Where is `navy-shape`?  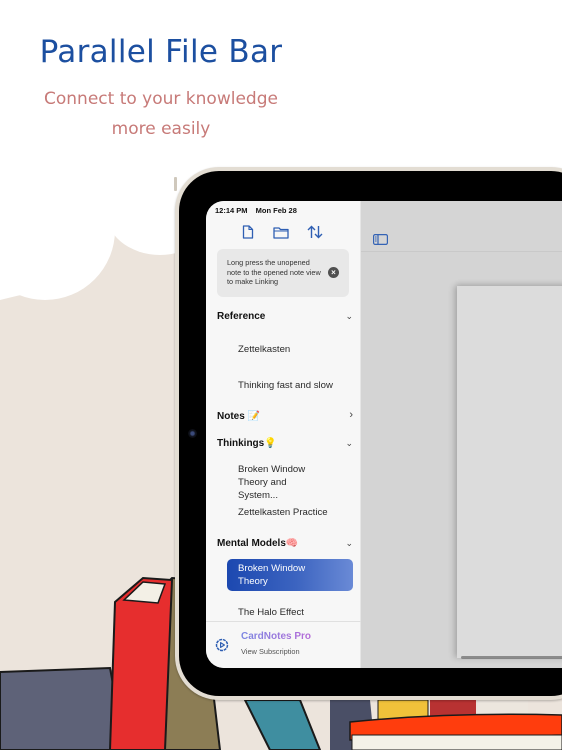 navy-shape is located at coordinates (352, 725).